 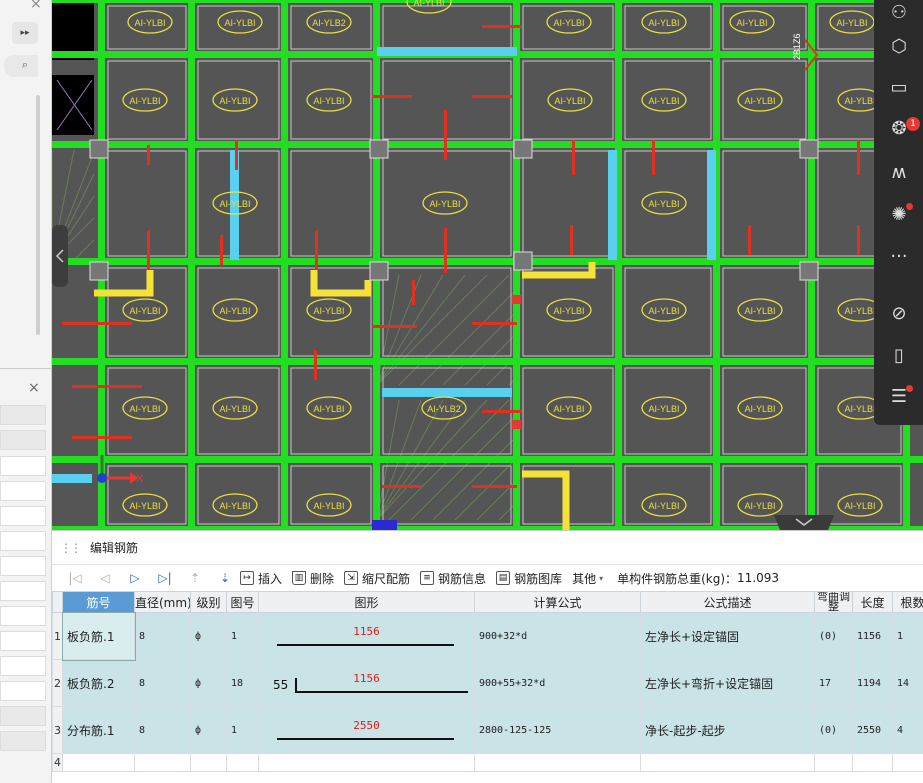 I want to click on table-row-empty: 4, so click(x=487, y=762).